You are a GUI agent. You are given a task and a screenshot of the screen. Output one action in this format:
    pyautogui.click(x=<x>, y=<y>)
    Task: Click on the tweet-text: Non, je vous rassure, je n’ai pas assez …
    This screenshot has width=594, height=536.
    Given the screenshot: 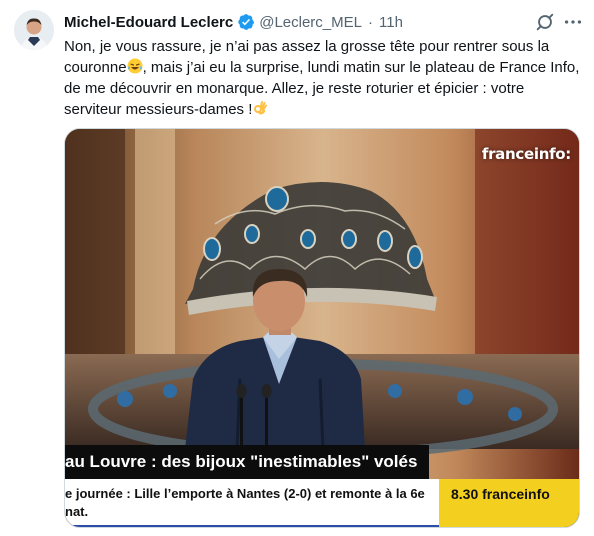 What is the action you would take?
    pyautogui.click(x=323, y=78)
    